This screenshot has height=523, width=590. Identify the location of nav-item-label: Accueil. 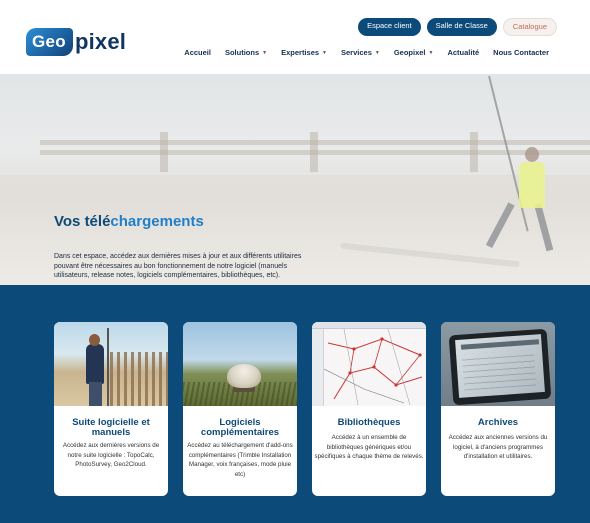
(197, 52).